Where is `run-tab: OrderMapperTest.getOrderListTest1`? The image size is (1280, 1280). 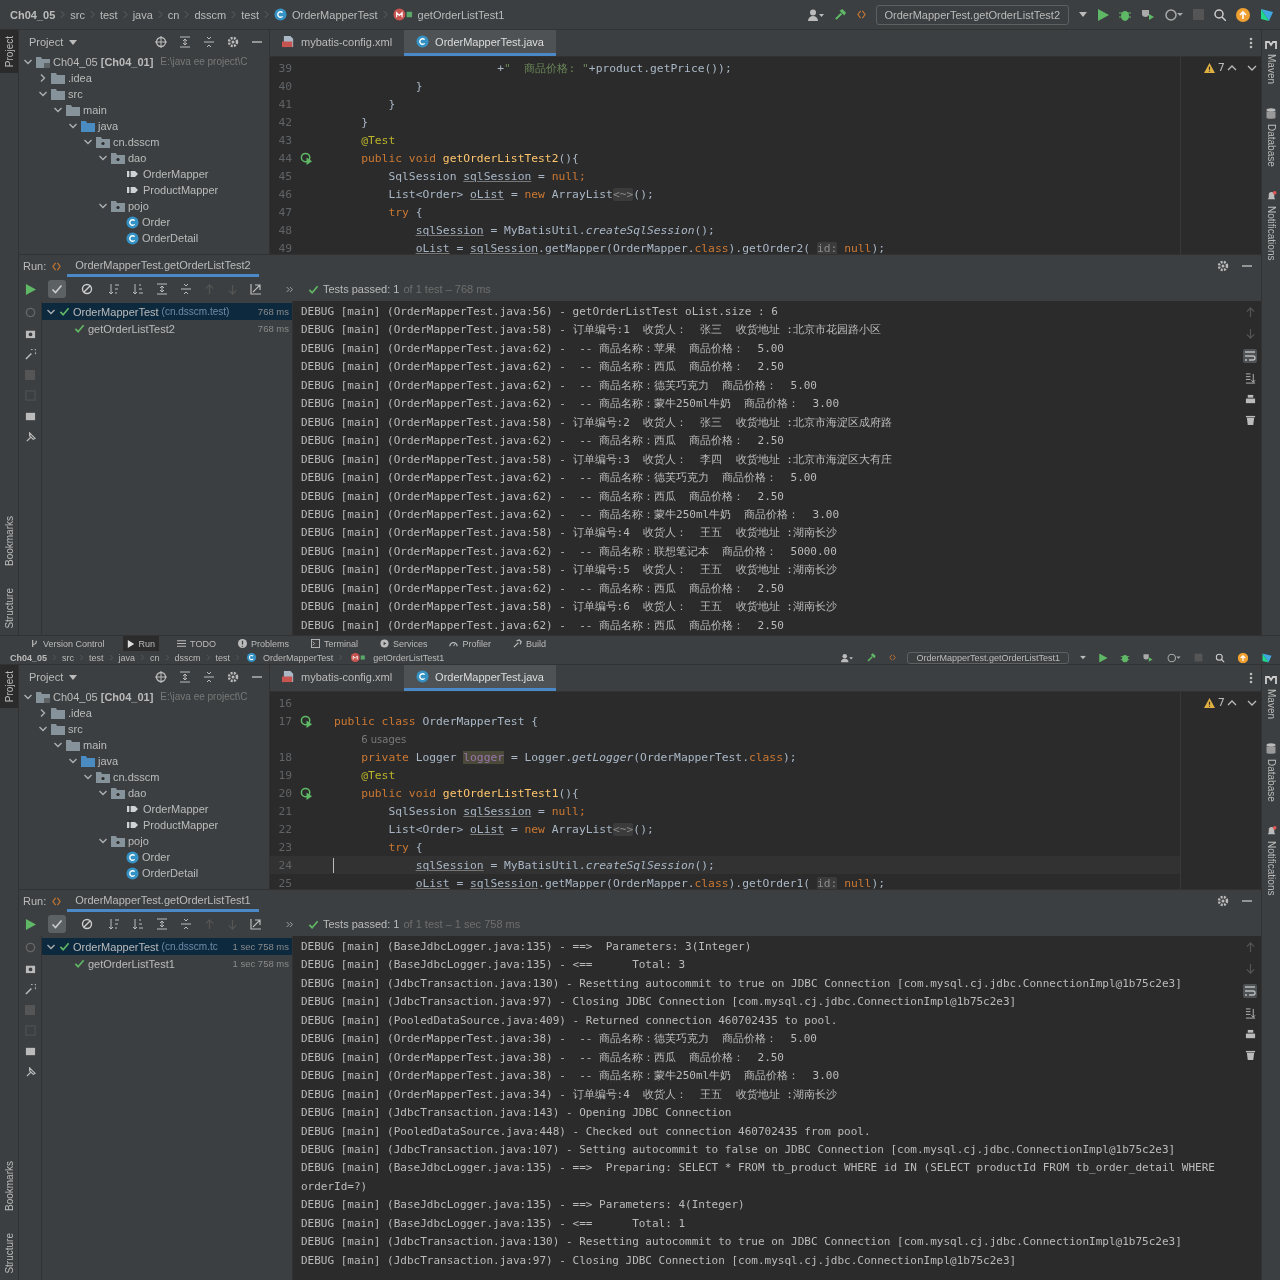
run-tab: OrderMapperTest.getOrderListTest1 is located at coordinates (163, 901).